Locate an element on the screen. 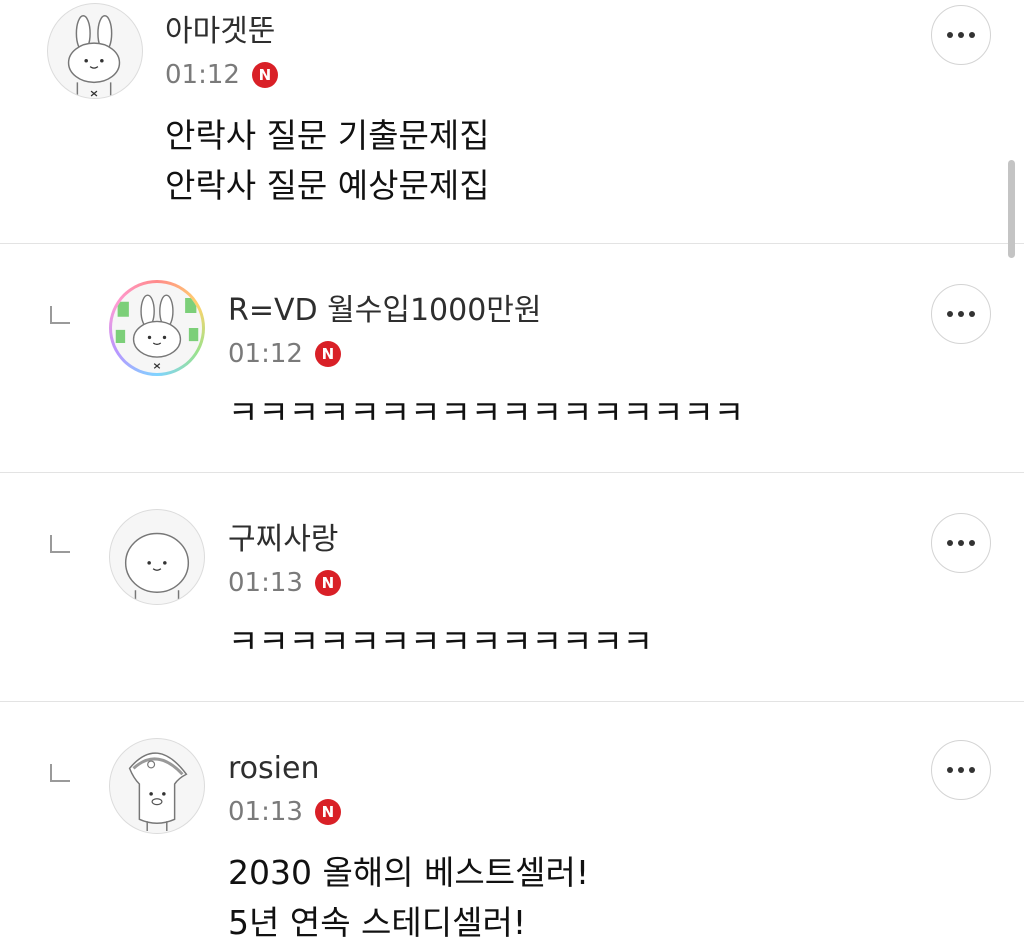 The width and height of the screenshot is (1024, 948). comment-text: 2030 올해의 베스트셀러! 5년 연속 스테디셀러! is located at coordinates (408, 898).